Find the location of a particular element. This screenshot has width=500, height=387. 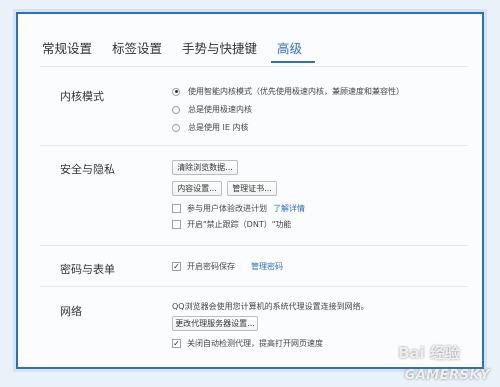

passwords-section-title: 密码与表单 is located at coordinates (87, 269).